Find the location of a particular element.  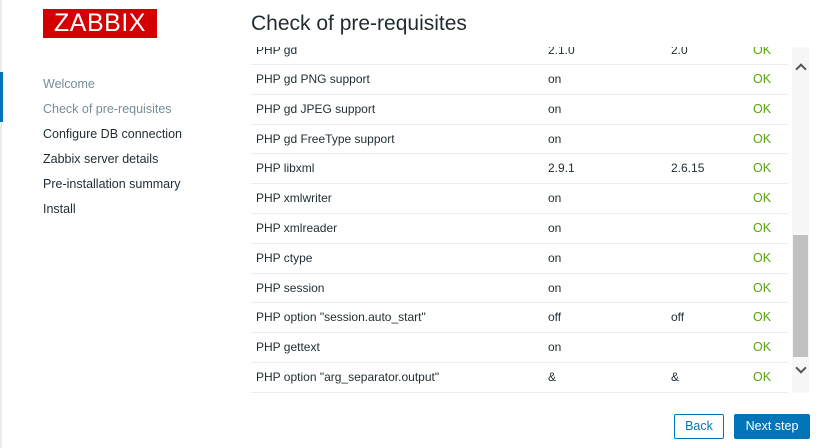

check-name: PHP option "session.auto_start" is located at coordinates (341, 317).